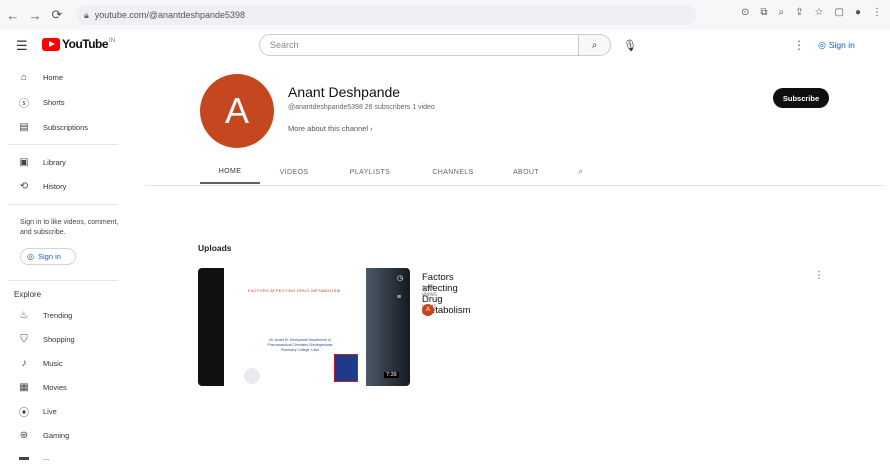  Describe the element at coordinates (799, 45) in the screenshot. I see `settings-menu-icon: ⋮` at that location.